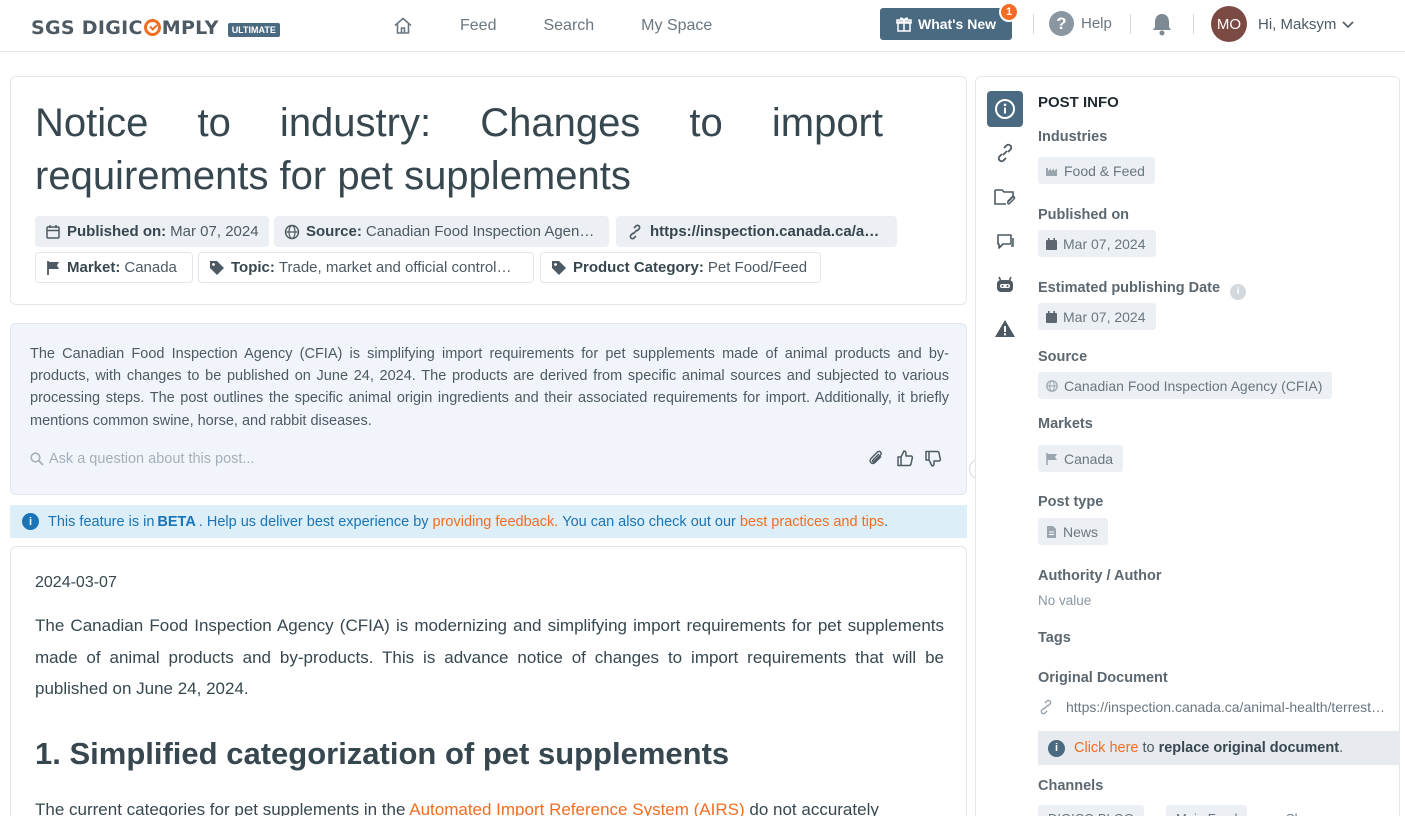  Describe the element at coordinates (1071, 786) in the screenshot. I see `channels-label: Channels` at that location.